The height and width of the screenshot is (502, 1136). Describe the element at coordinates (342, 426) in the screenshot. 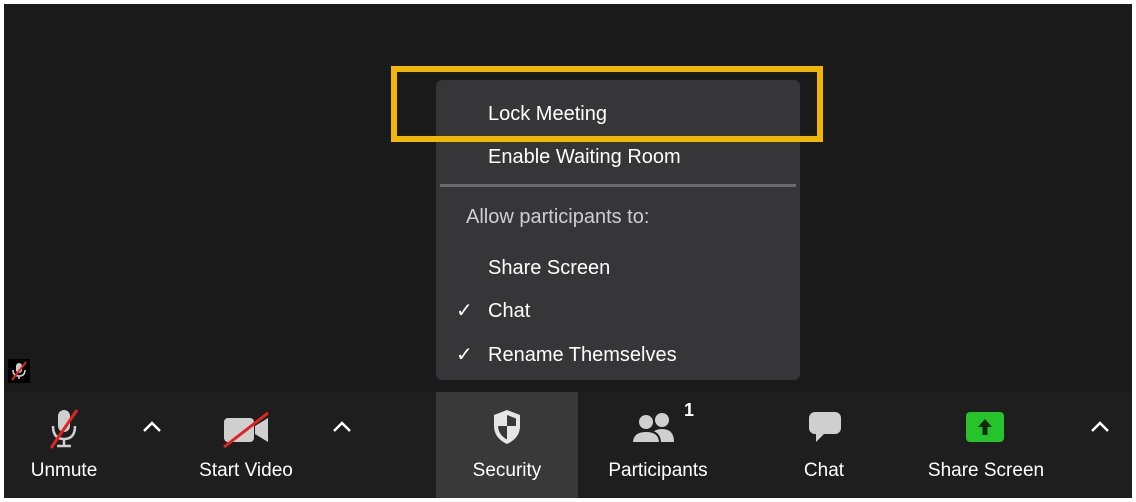

I see `video-options-chevron-up-icon` at that location.